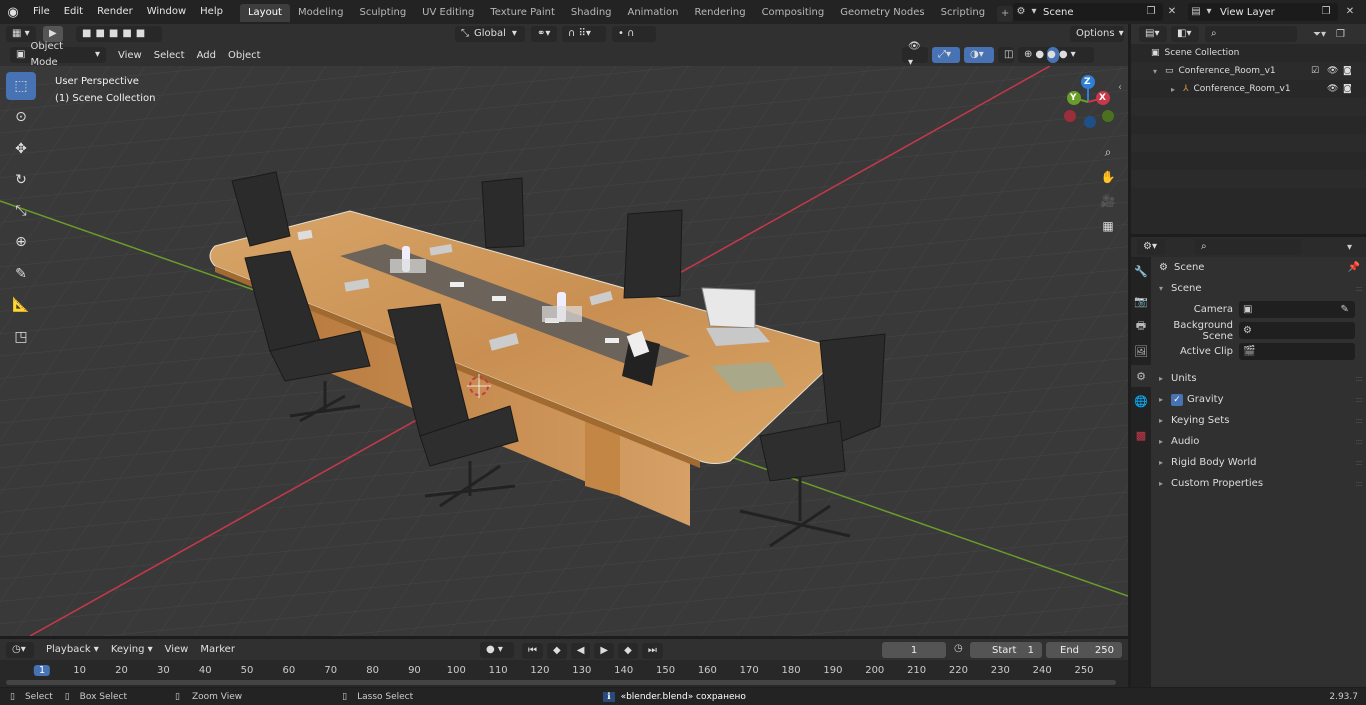  Describe the element at coordinates (1297, 351) in the screenshot. I see `active-clip-field: 🎬` at that location.